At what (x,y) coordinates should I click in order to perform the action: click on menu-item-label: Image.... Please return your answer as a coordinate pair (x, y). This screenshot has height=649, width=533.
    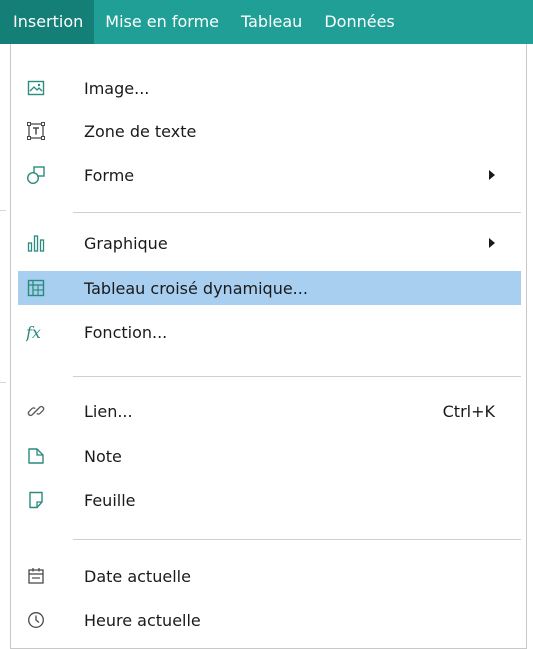
    Looking at the image, I should click on (117, 88).